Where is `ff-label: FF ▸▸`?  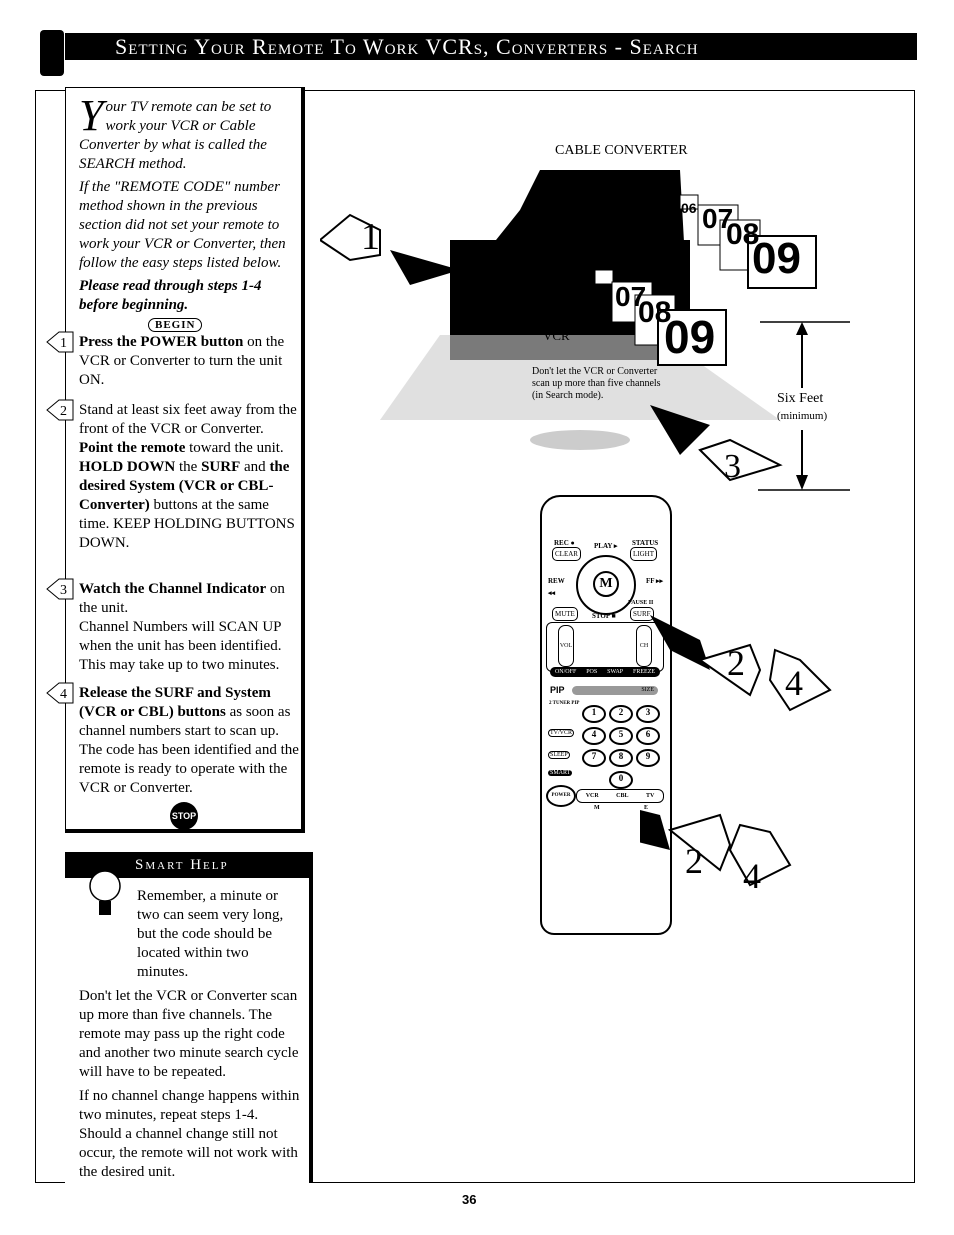
ff-label: FF ▸▸ is located at coordinates (655, 581).